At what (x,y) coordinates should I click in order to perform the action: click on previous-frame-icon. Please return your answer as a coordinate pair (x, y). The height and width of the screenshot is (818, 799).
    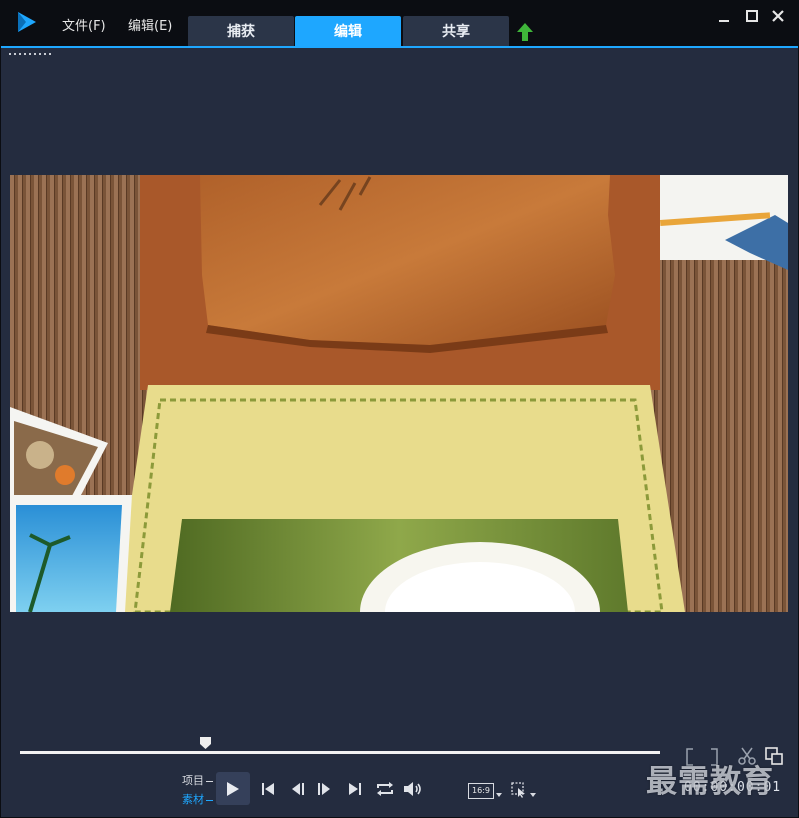
    Looking at the image, I should click on (298, 789).